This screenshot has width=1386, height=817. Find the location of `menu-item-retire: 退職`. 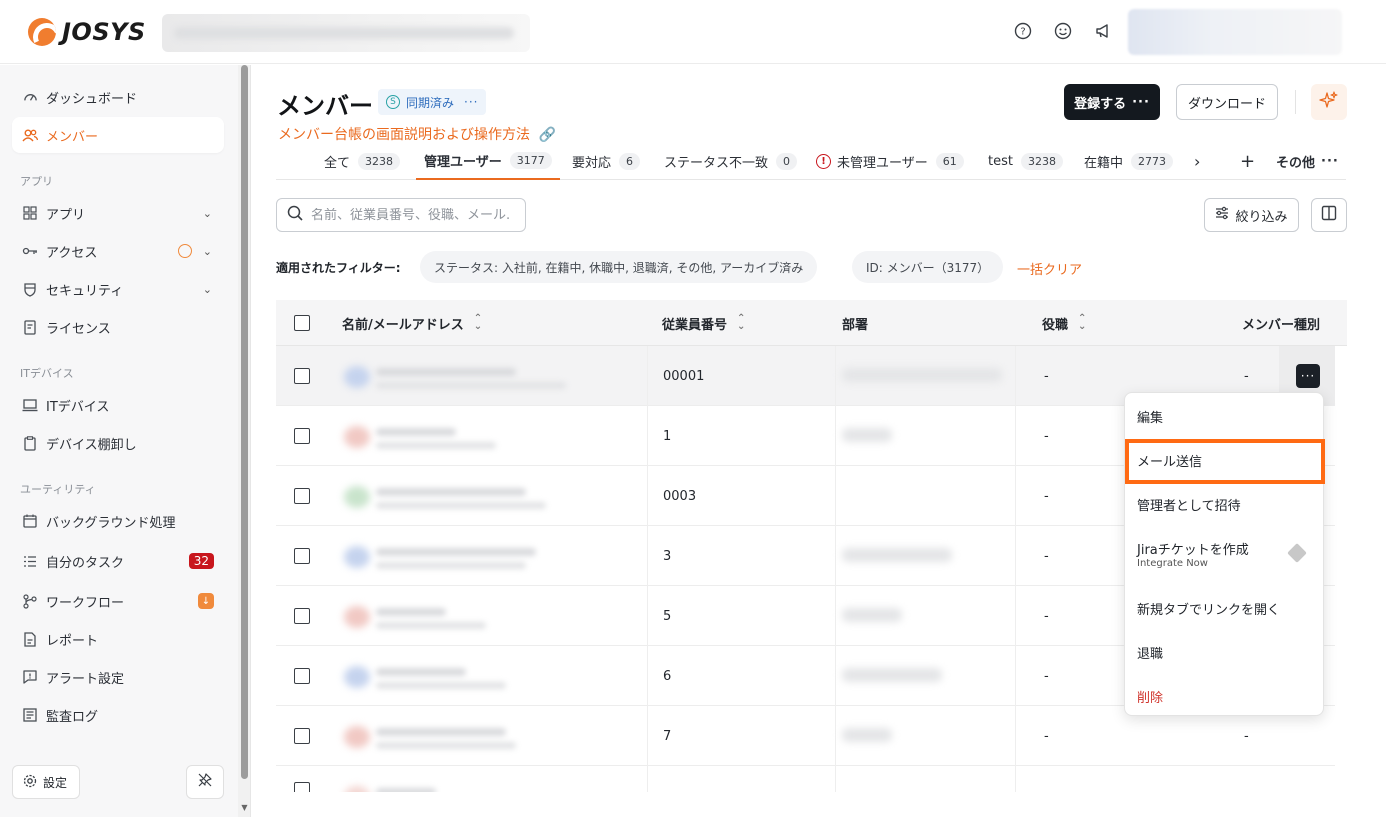

menu-item-retire: 退職 is located at coordinates (1150, 652).